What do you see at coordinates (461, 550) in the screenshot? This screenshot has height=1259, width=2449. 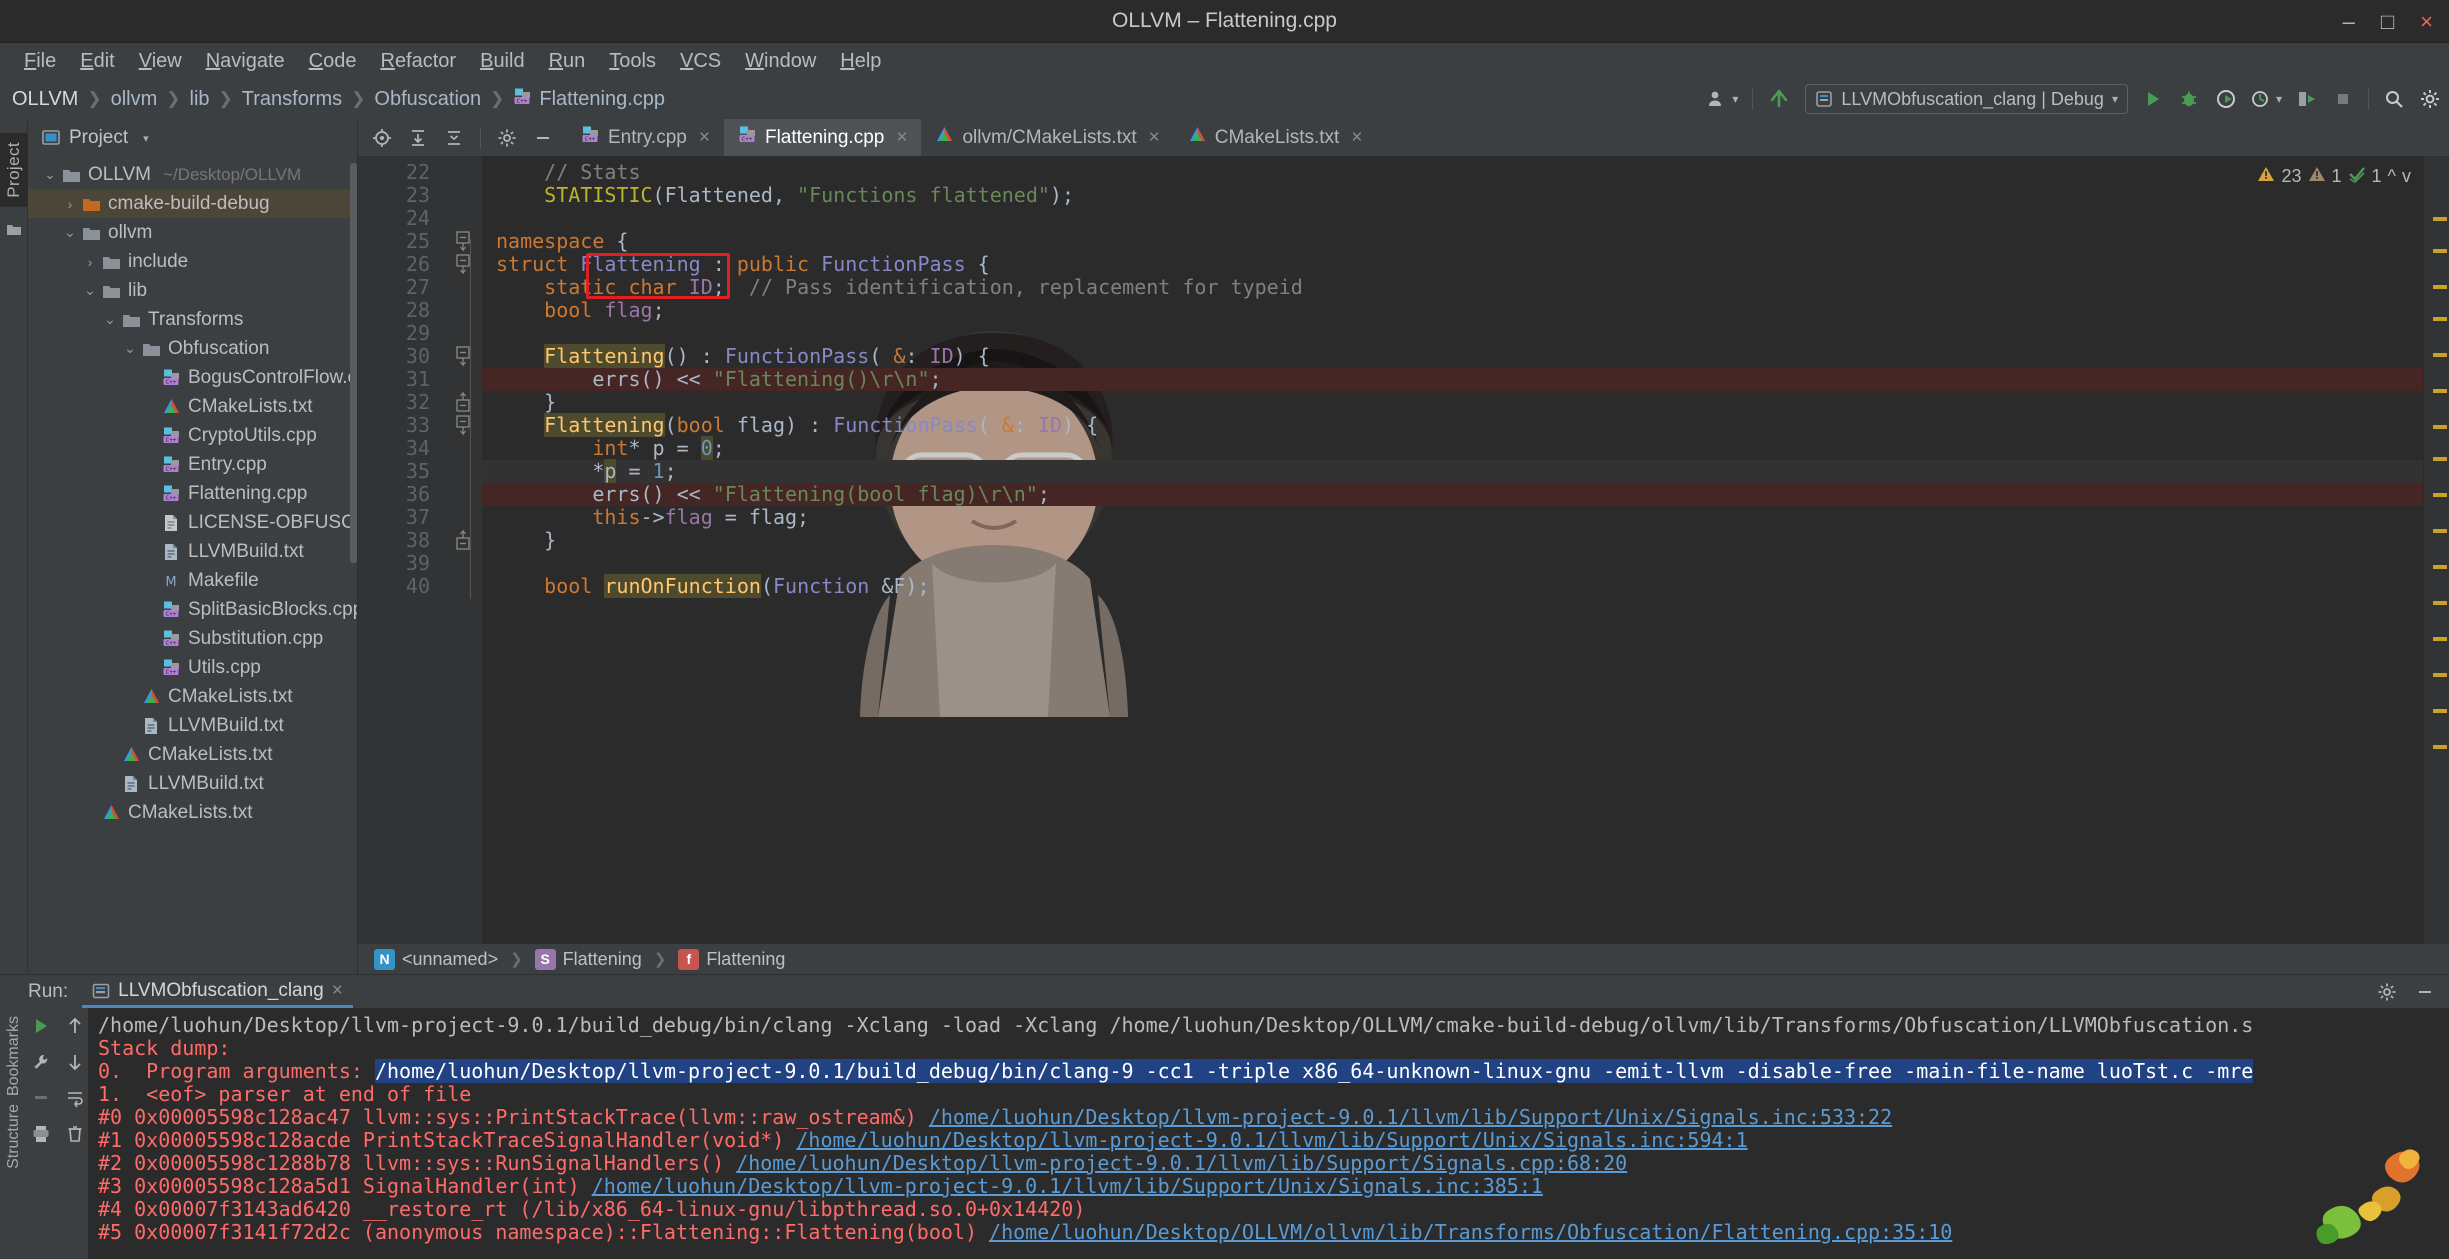 I see `code-folding-column` at bounding box center [461, 550].